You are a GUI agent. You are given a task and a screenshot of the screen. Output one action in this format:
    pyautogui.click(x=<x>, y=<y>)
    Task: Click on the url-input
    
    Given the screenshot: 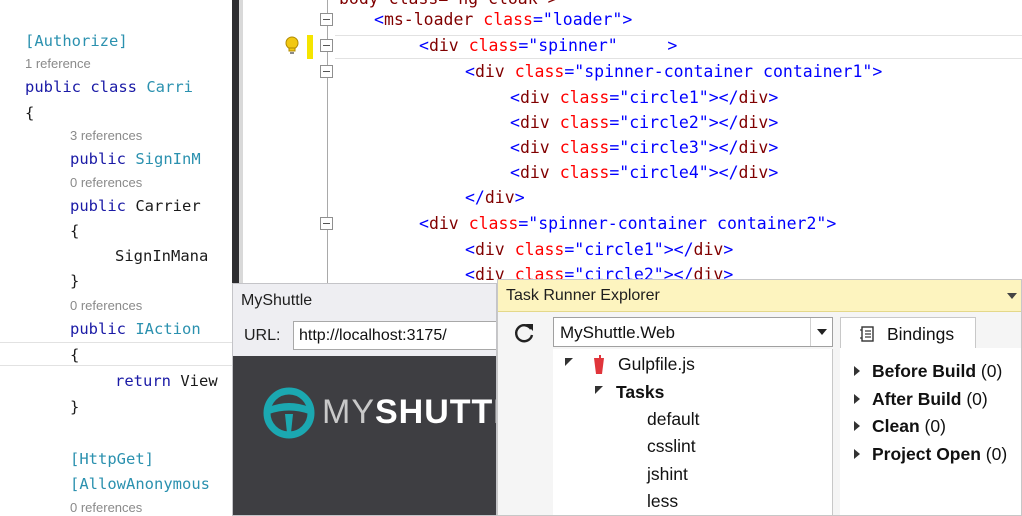 What is the action you would take?
    pyautogui.click(x=394, y=335)
    